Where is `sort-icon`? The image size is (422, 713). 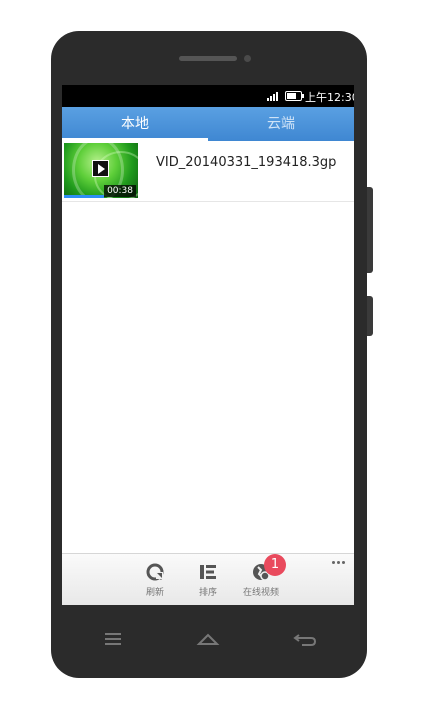
sort-icon is located at coordinates (208, 572).